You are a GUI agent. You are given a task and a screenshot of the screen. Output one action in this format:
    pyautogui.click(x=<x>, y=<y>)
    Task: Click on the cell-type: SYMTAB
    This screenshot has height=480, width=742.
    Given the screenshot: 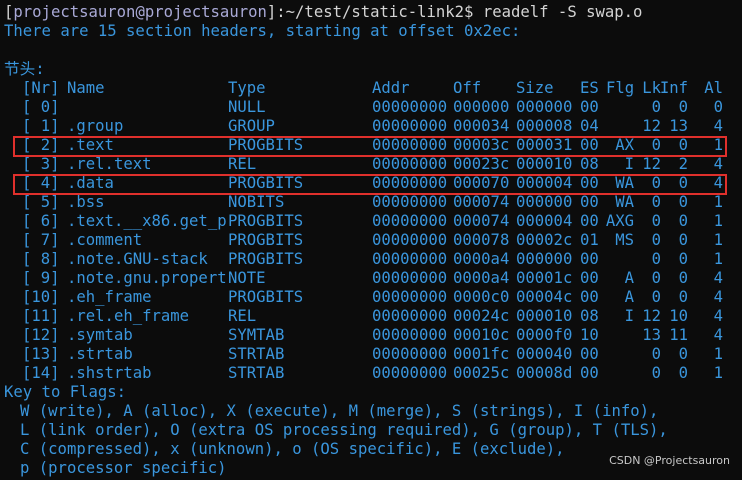 What is the action you would take?
    pyautogui.click(x=256, y=335)
    